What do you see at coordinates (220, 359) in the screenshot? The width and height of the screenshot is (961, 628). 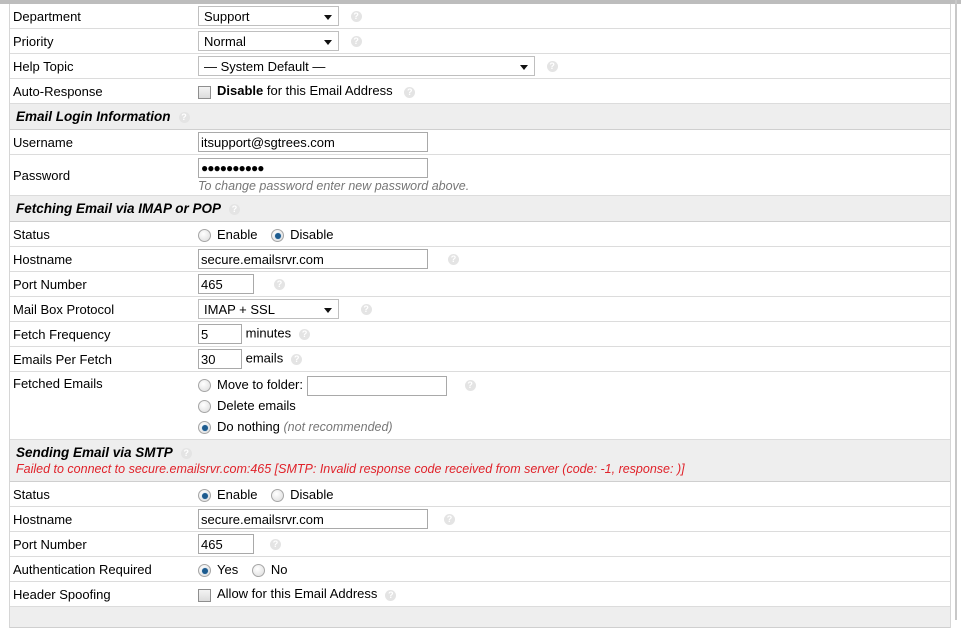 I see `emails-per-fetch-input: 30` at bounding box center [220, 359].